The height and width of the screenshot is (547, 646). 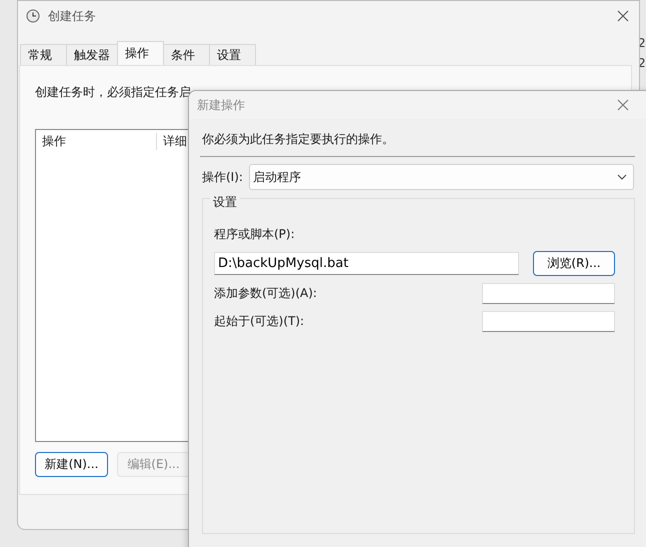 What do you see at coordinates (33, 16) in the screenshot?
I see `clock-icon` at bounding box center [33, 16].